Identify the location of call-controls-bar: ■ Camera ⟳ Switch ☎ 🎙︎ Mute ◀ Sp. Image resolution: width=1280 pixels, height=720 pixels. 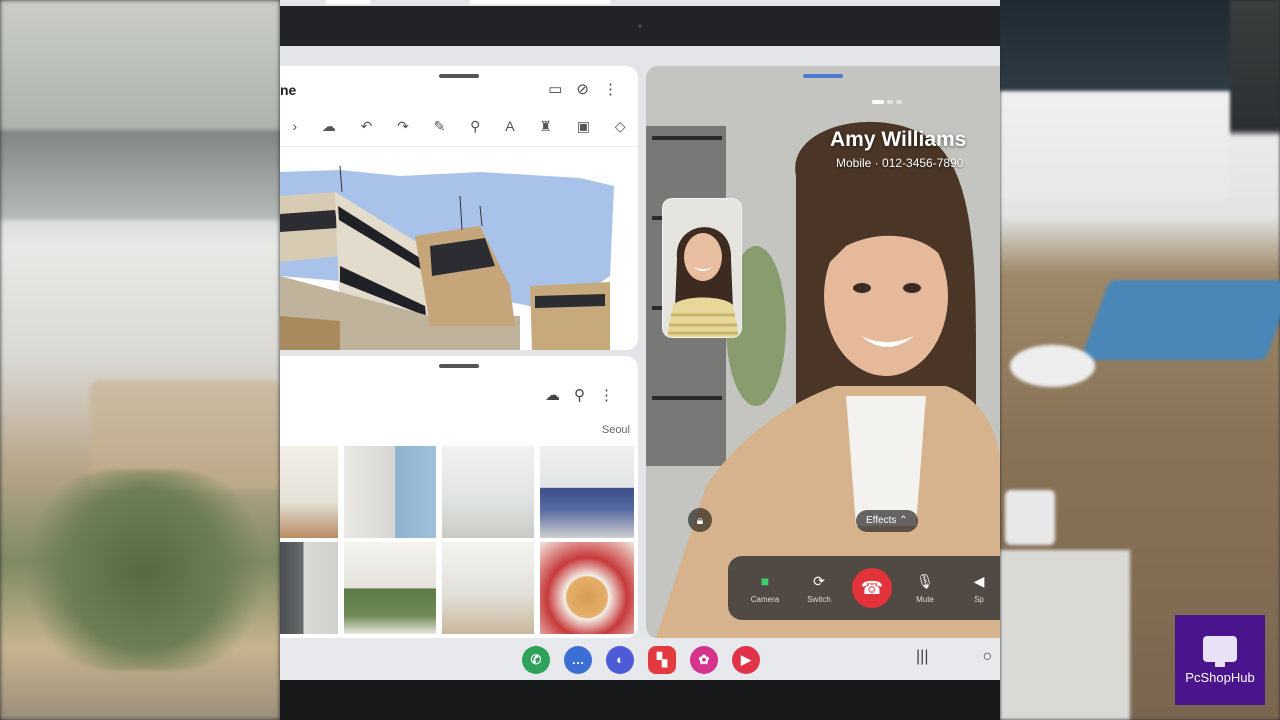
(864, 588).